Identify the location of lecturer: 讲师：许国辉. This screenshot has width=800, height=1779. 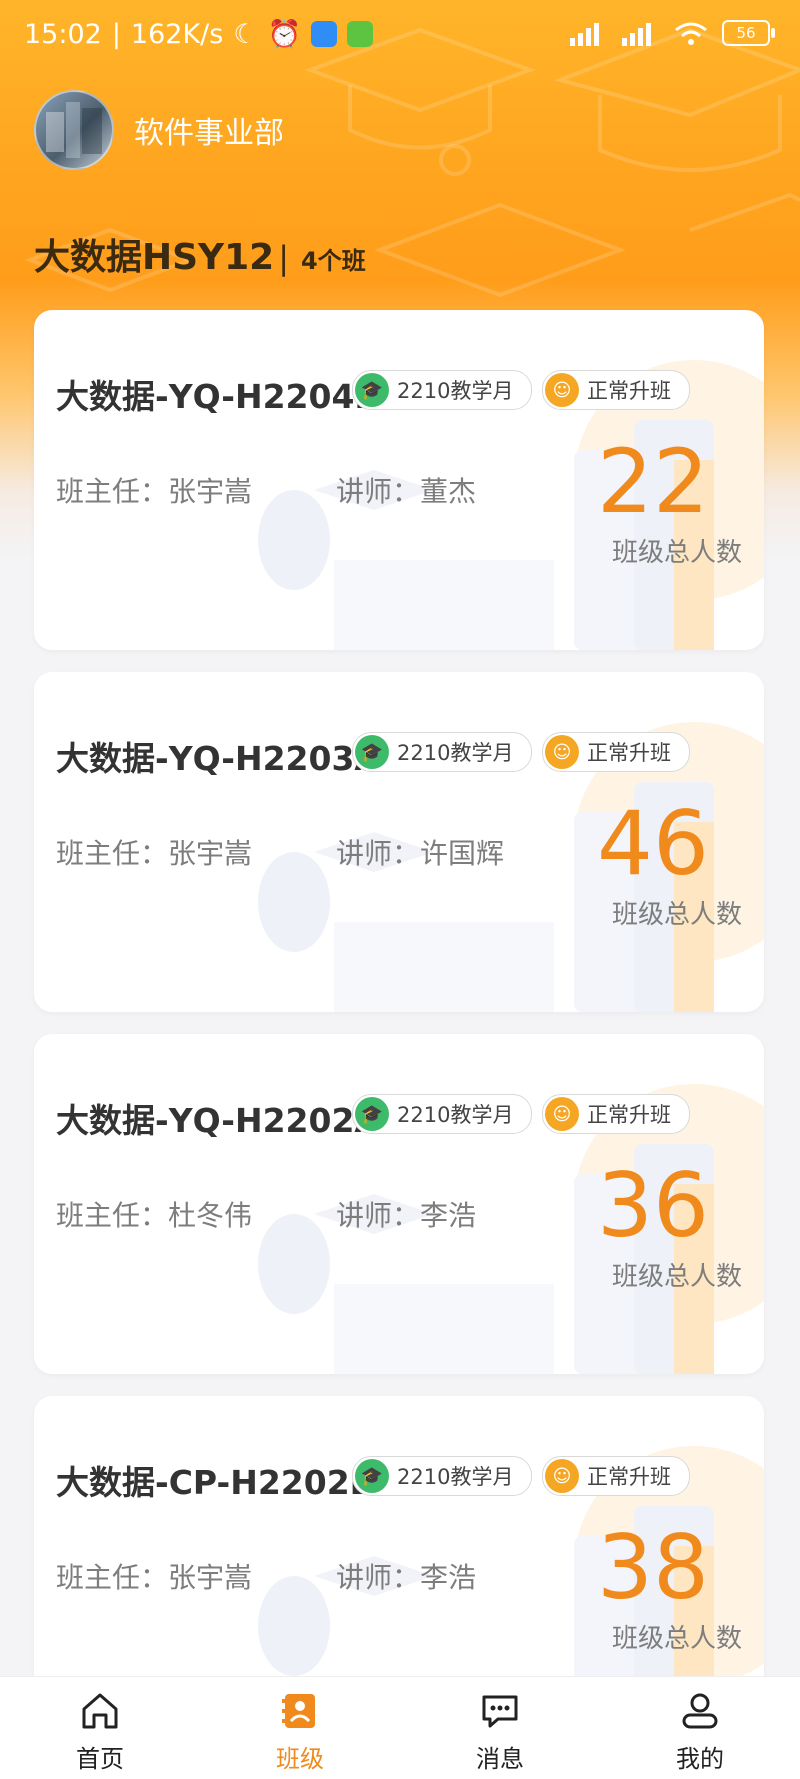
(420, 853).